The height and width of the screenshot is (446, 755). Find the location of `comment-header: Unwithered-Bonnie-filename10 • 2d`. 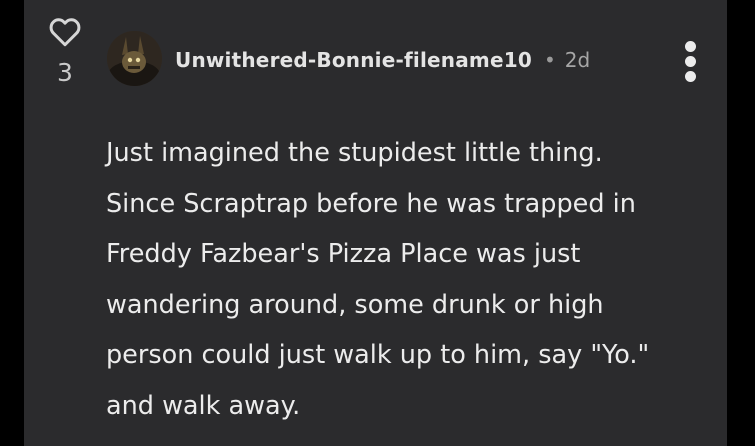

comment-header: Unwithered-Bonnie-filename10 • 2d is located at coordinates (382, 60).